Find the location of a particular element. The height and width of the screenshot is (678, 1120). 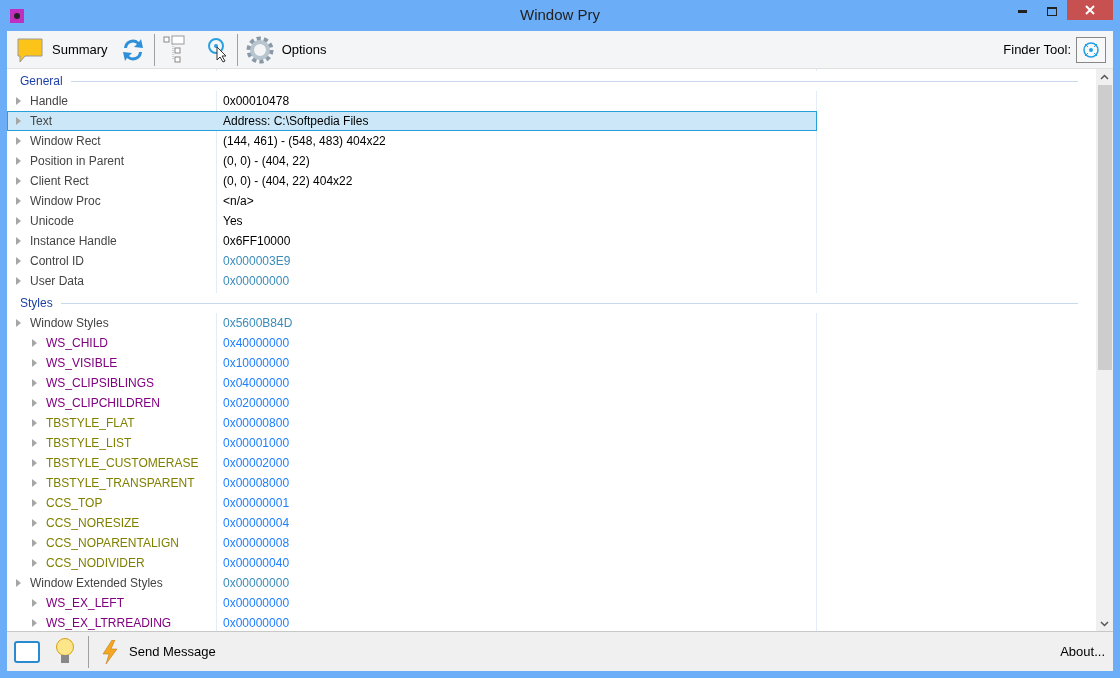

property-row: Text Address: C:\Softpedia Files is located at coordinates (412, 121).